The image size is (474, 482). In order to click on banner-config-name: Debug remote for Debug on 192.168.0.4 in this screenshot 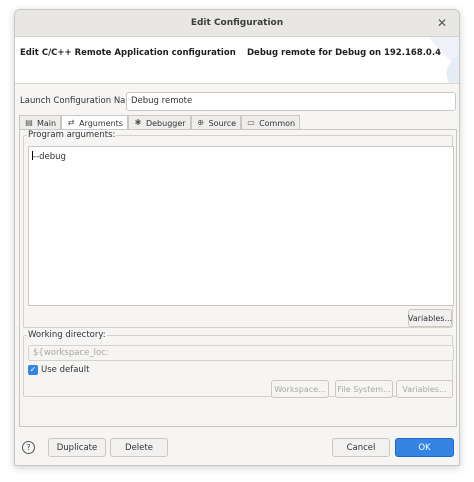, I will do `click(344, 53)`.